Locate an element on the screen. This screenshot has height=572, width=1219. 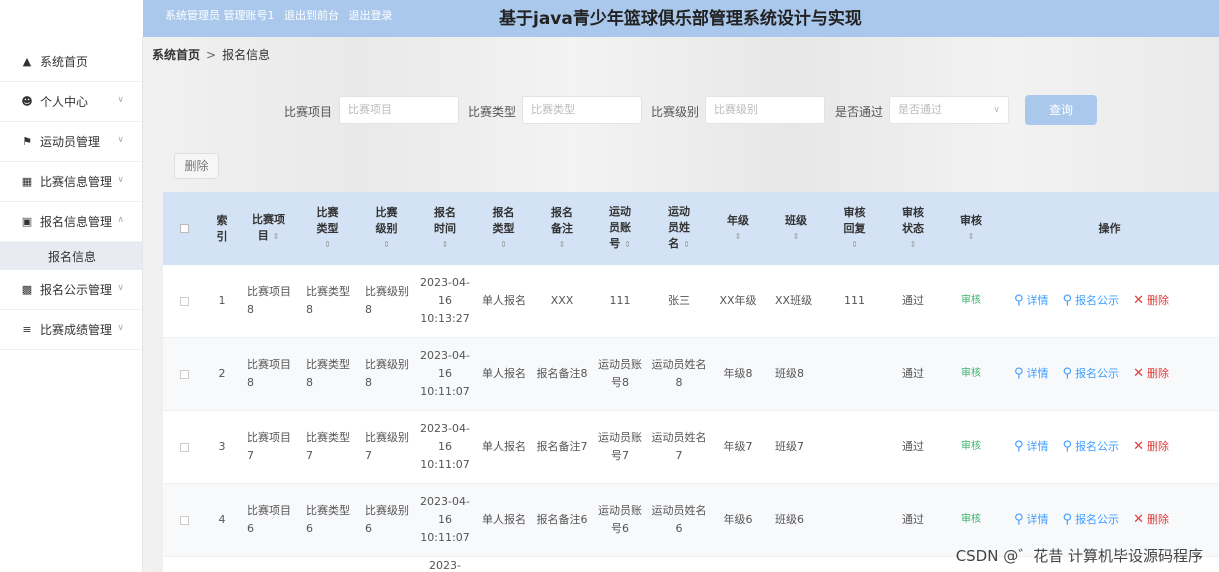
col-athlete-account: 运动 员账号 ⇕ is located at coordinates (620, 228).